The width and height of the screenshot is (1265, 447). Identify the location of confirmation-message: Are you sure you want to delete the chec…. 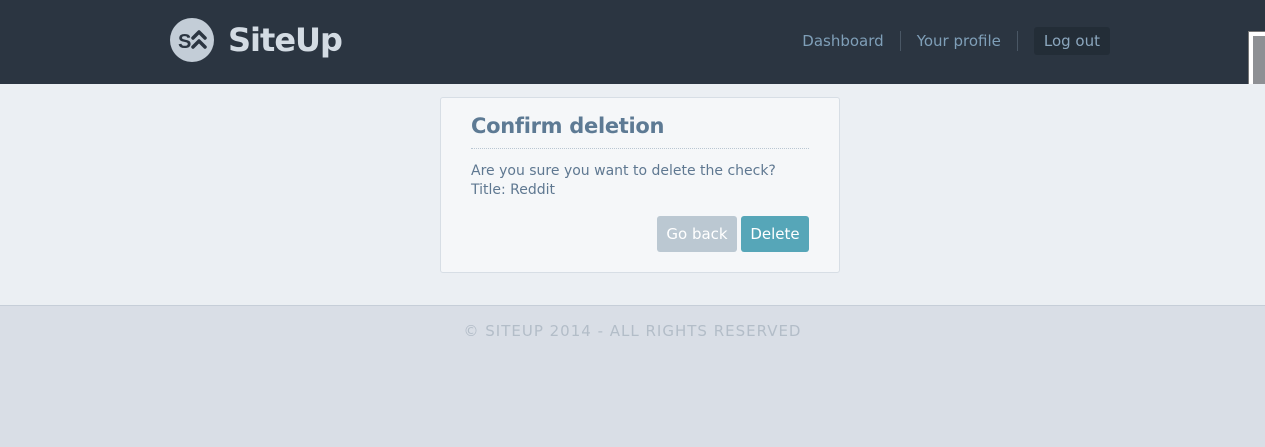
(623, 171).